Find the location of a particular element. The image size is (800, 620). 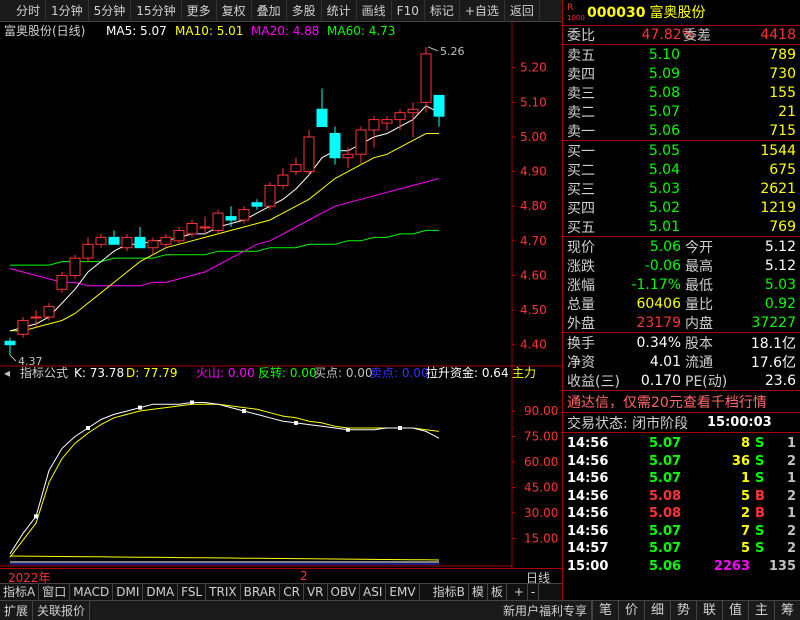

toolbar-item-10: F10 is located at coordinates (408, 11).